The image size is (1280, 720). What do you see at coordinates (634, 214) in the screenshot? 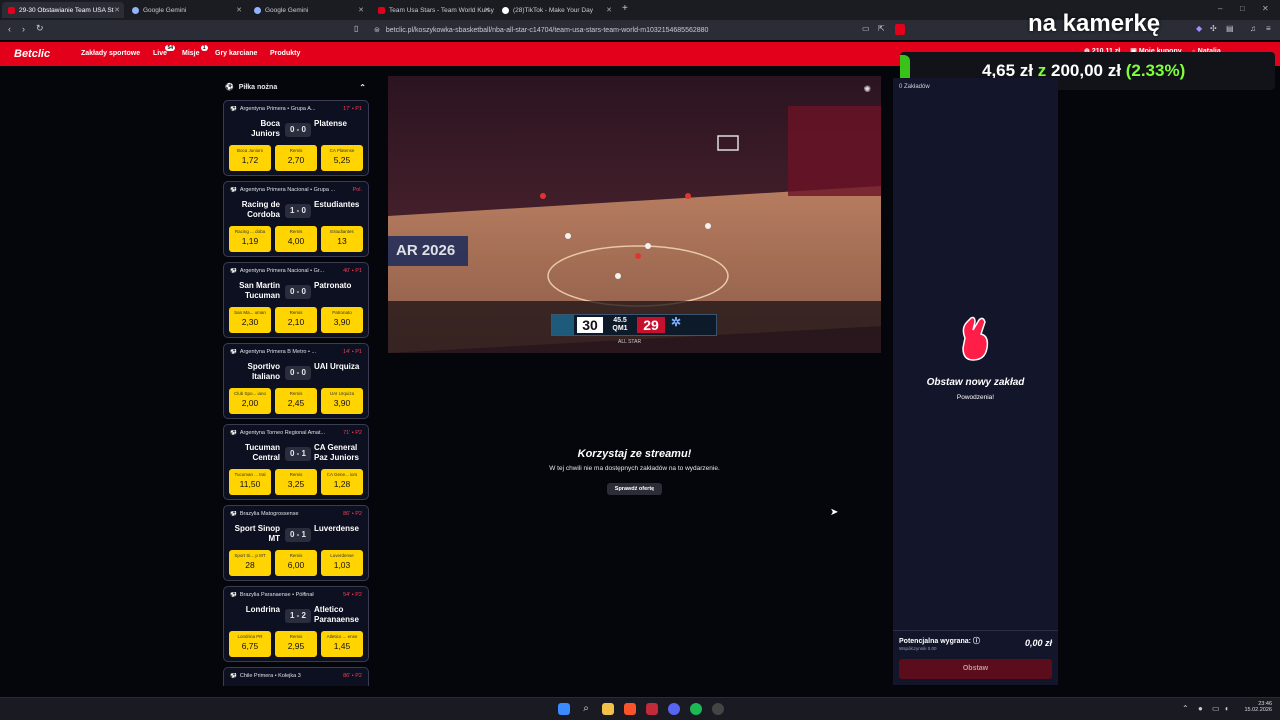
I see `live-stream-video: AR 2026 30 45.5 QM1 29 ✲ ALL STAR ✺` at bounding box center [634, 214].